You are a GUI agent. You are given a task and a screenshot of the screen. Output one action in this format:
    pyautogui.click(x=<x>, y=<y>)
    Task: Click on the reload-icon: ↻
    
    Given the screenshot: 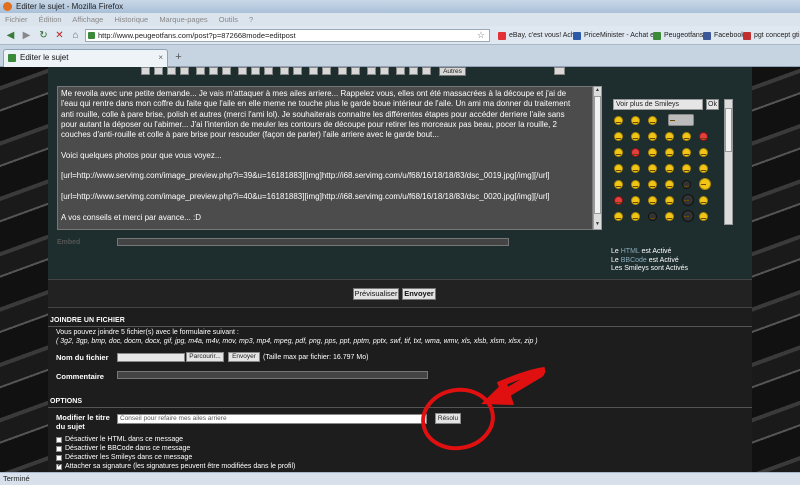 What is the action you would take?
    pyautogui.click(x=43, y=35)
    